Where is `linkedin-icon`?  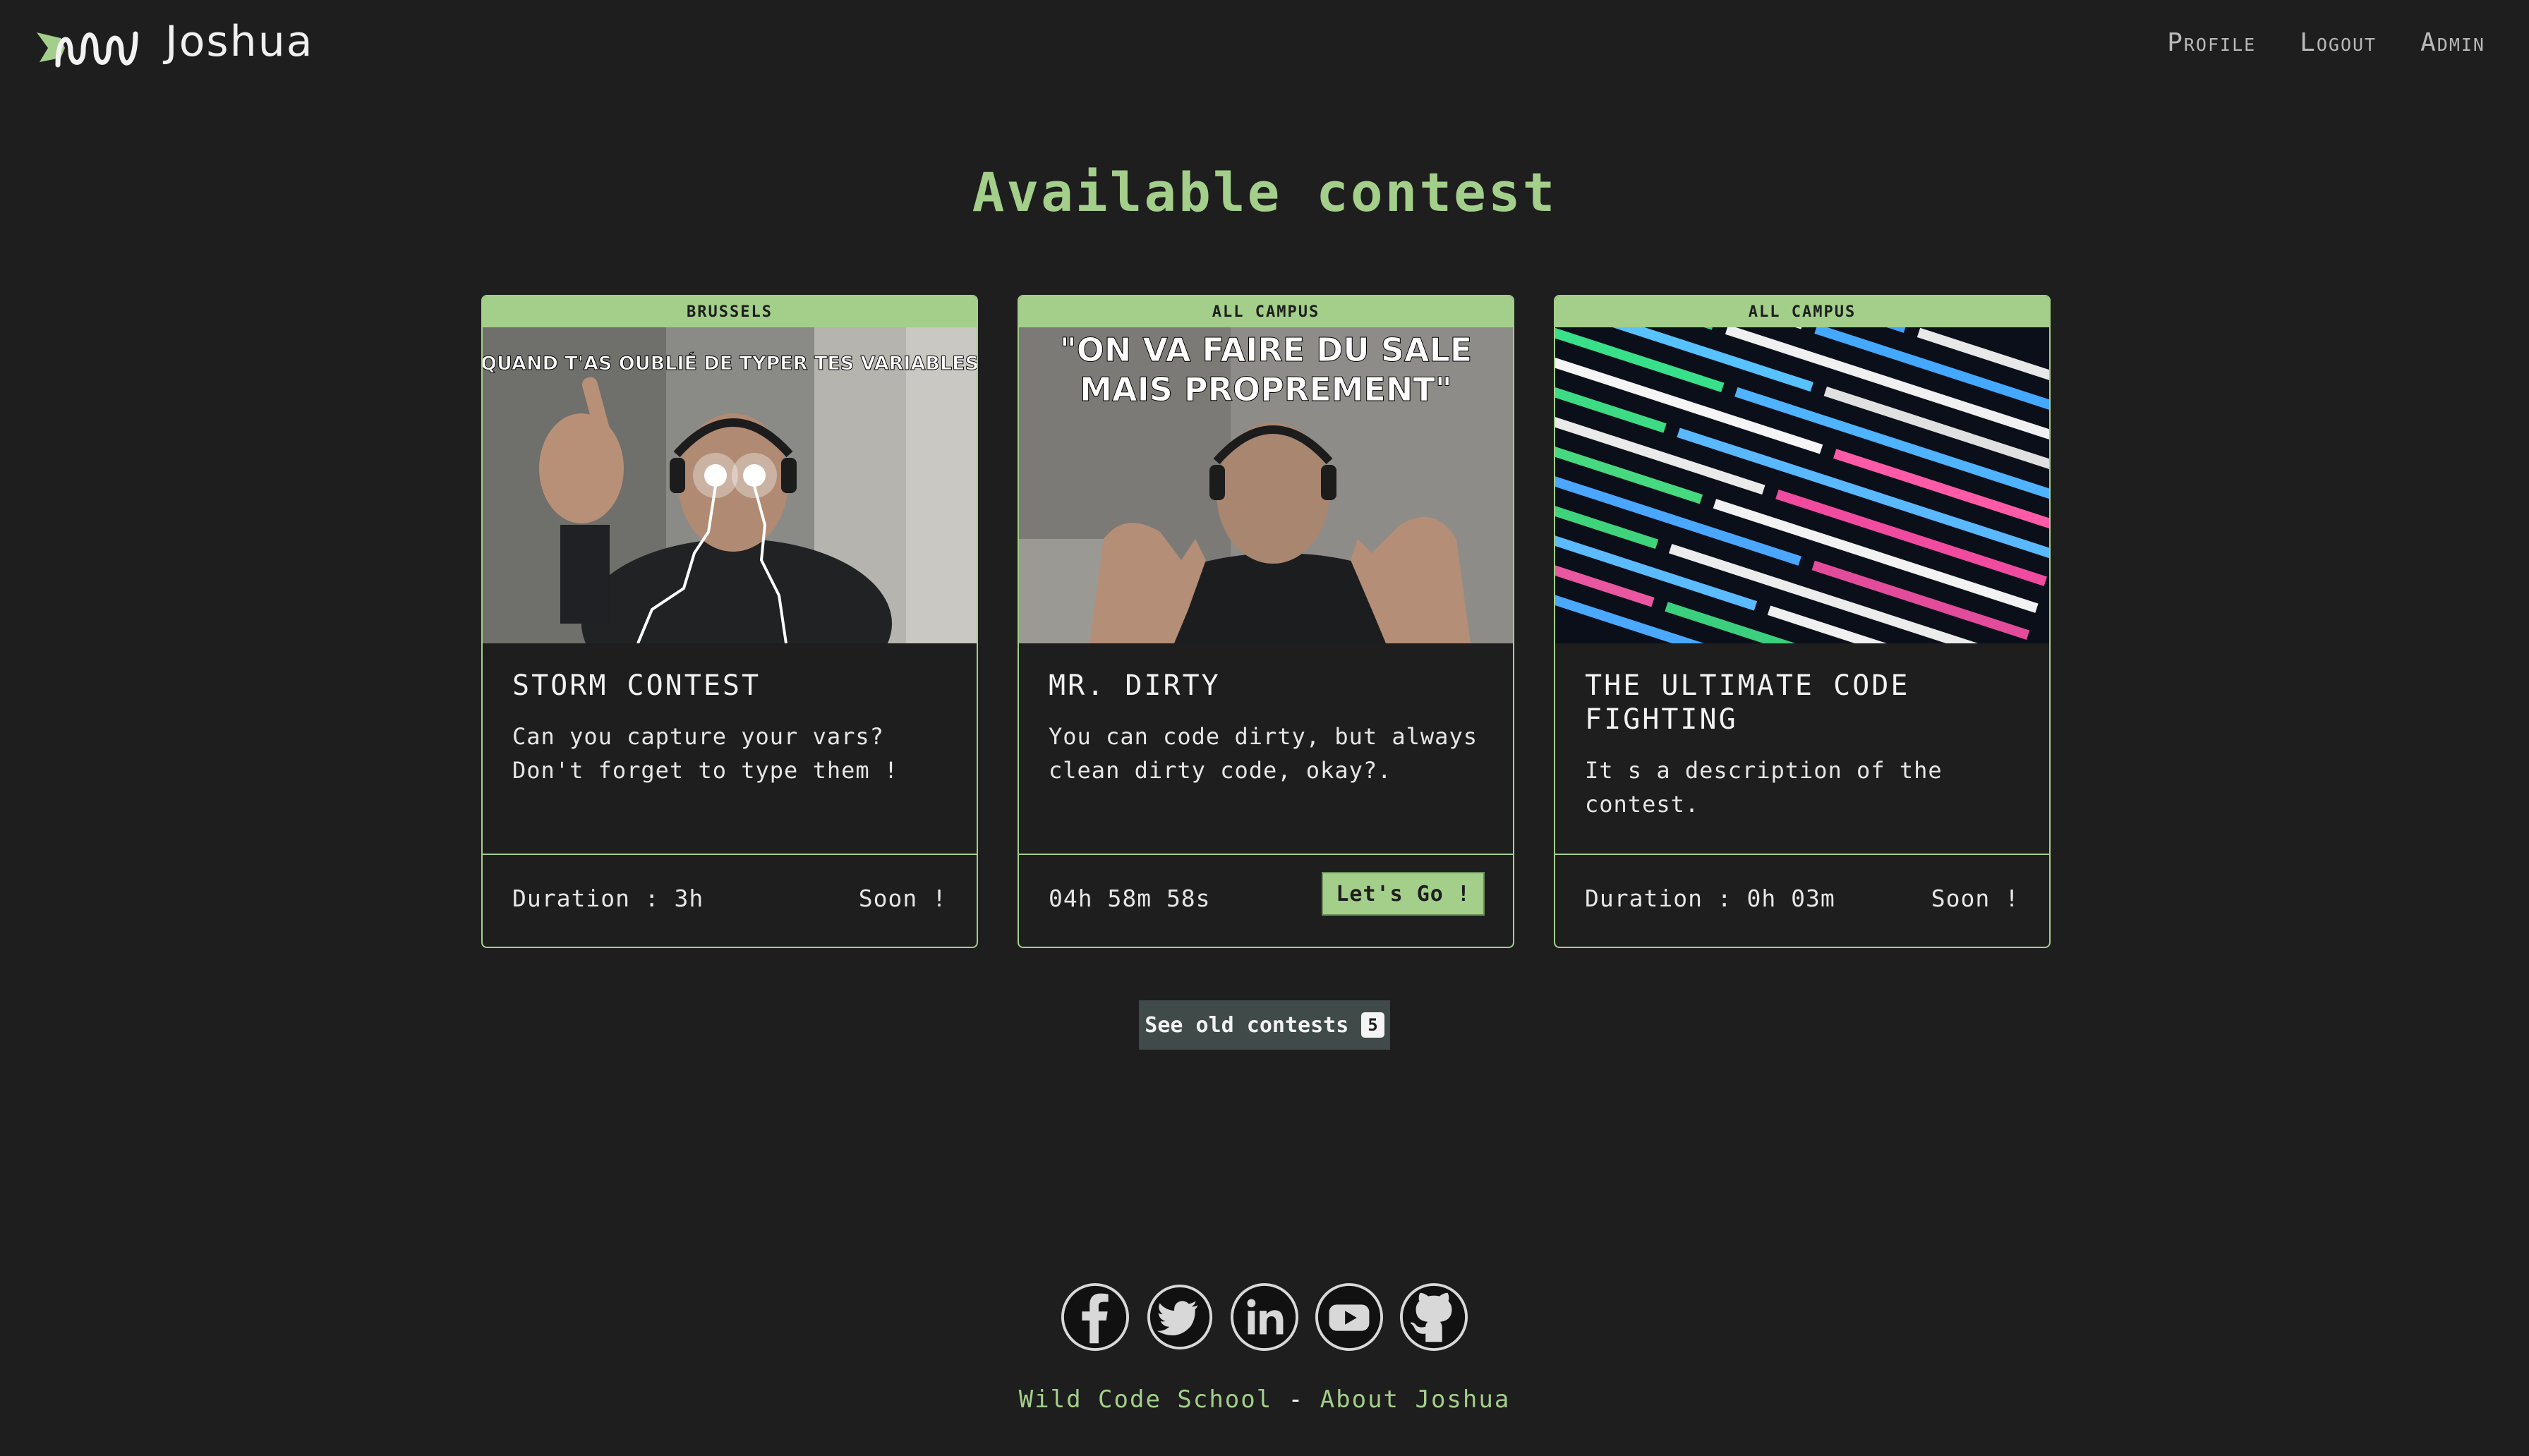 linkedin-icon is located at coordinates (1264, 1317).